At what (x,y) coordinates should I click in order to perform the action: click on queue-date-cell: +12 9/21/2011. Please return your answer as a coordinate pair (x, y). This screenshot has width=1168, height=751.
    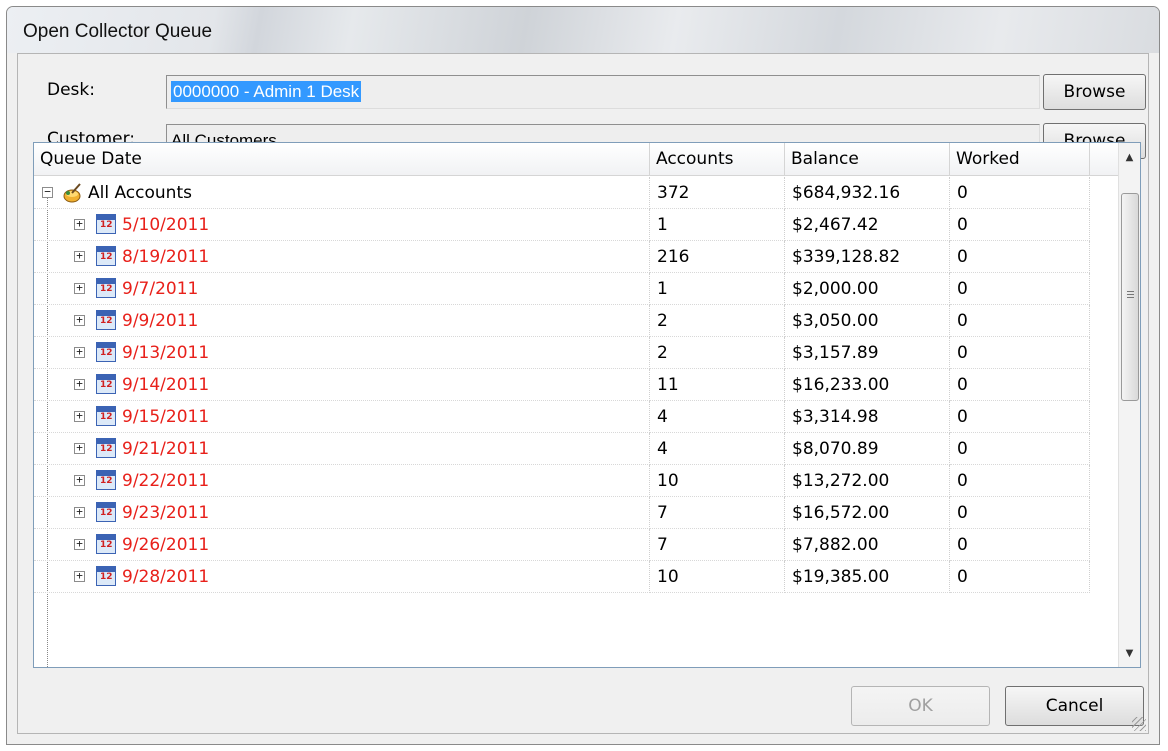
    Looking at the image, I should click on (342, 449).